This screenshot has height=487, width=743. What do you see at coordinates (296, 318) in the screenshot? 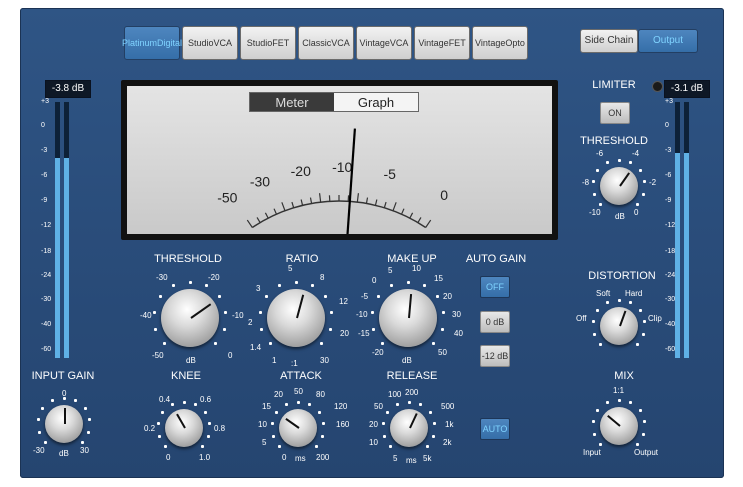
I see `ratio-knob` at bounding box center [296, 318].